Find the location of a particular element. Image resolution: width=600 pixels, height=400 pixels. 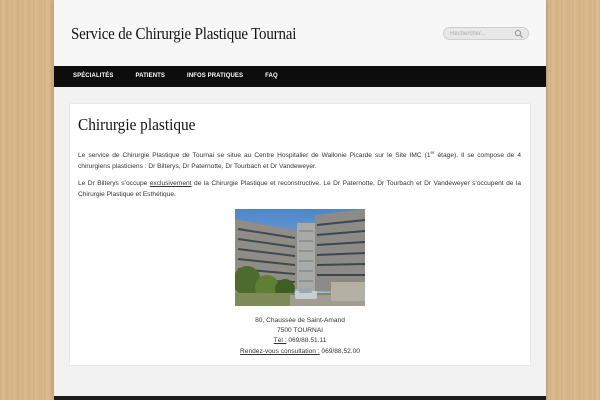

nav-item-specialites: Spécialités is located at coordinates (93, 76).